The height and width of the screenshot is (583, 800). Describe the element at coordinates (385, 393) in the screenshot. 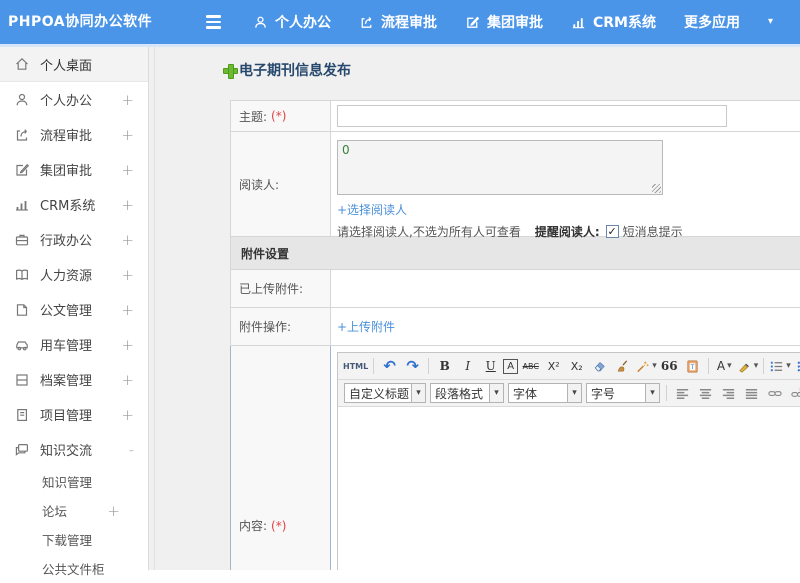

I see `custom-heading-select: 自定义标题 ▾` at that location.